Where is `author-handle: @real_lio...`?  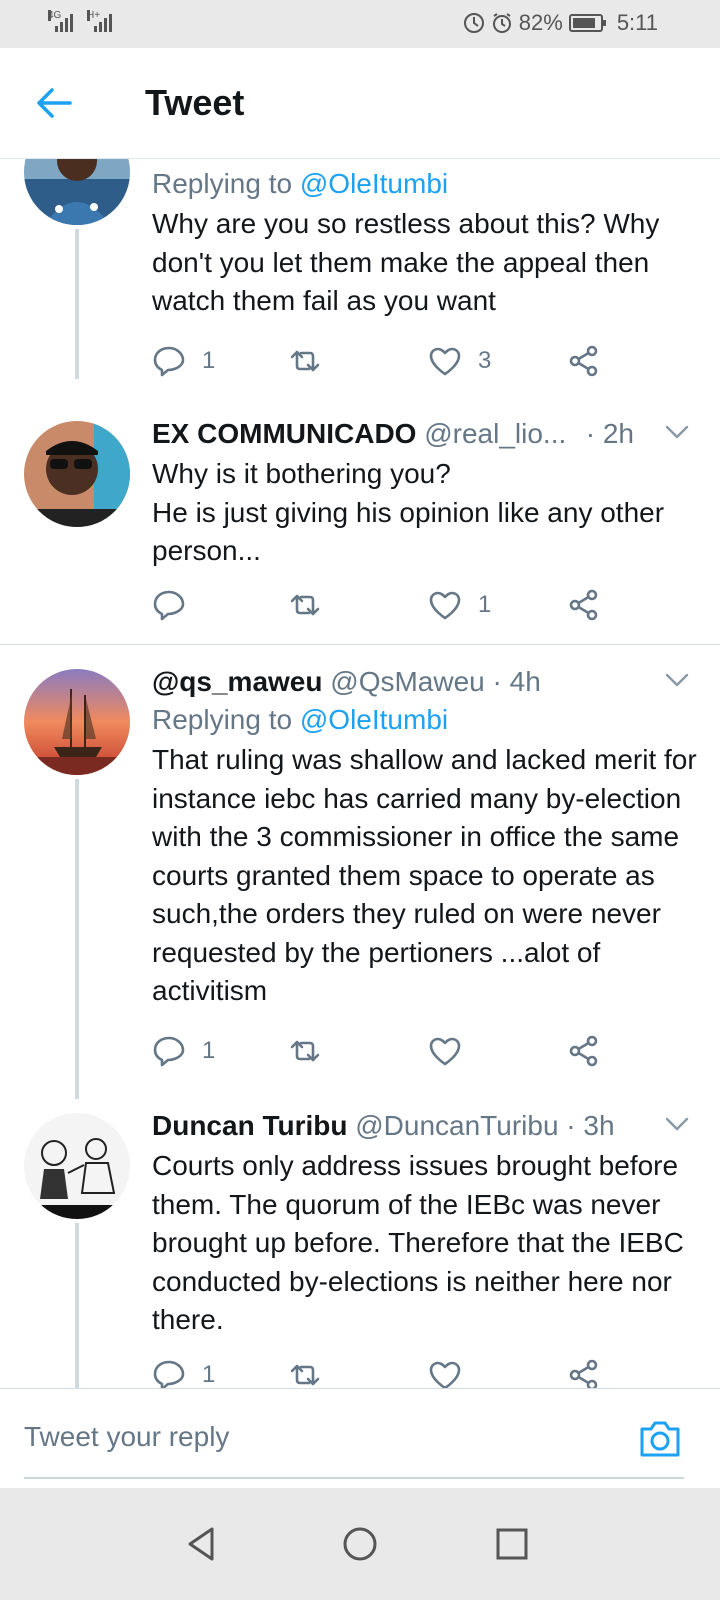
author-handle: @real_lio... is located at coordinates (495, 433).